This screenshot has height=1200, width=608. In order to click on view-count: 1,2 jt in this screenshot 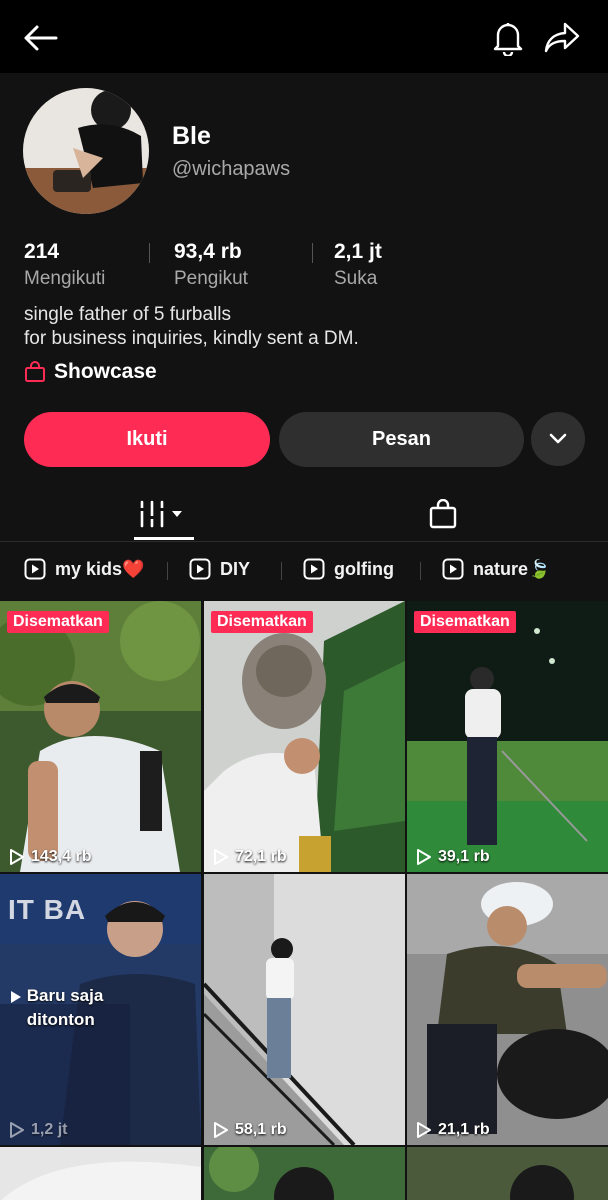, I will do `click(38, 1130)`.